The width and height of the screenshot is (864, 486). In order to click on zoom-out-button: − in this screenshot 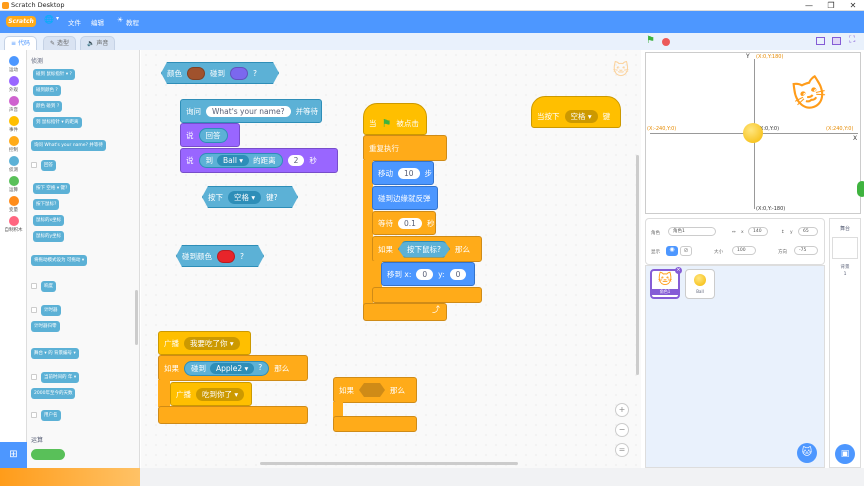, I will do `click(622, 430)`.